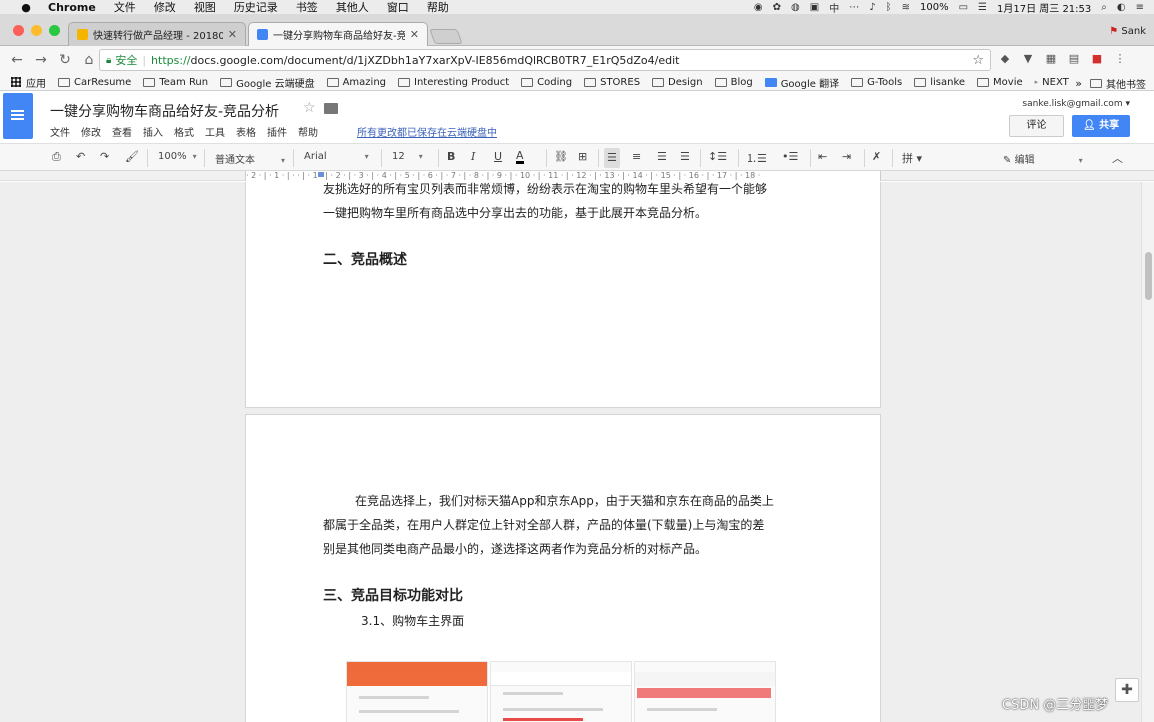 The width and height of the screenshot is (1154, 722). Describe the element at coordinates (1147, 452) in the screenshot. I see `vertical-scrollbar` at that location.